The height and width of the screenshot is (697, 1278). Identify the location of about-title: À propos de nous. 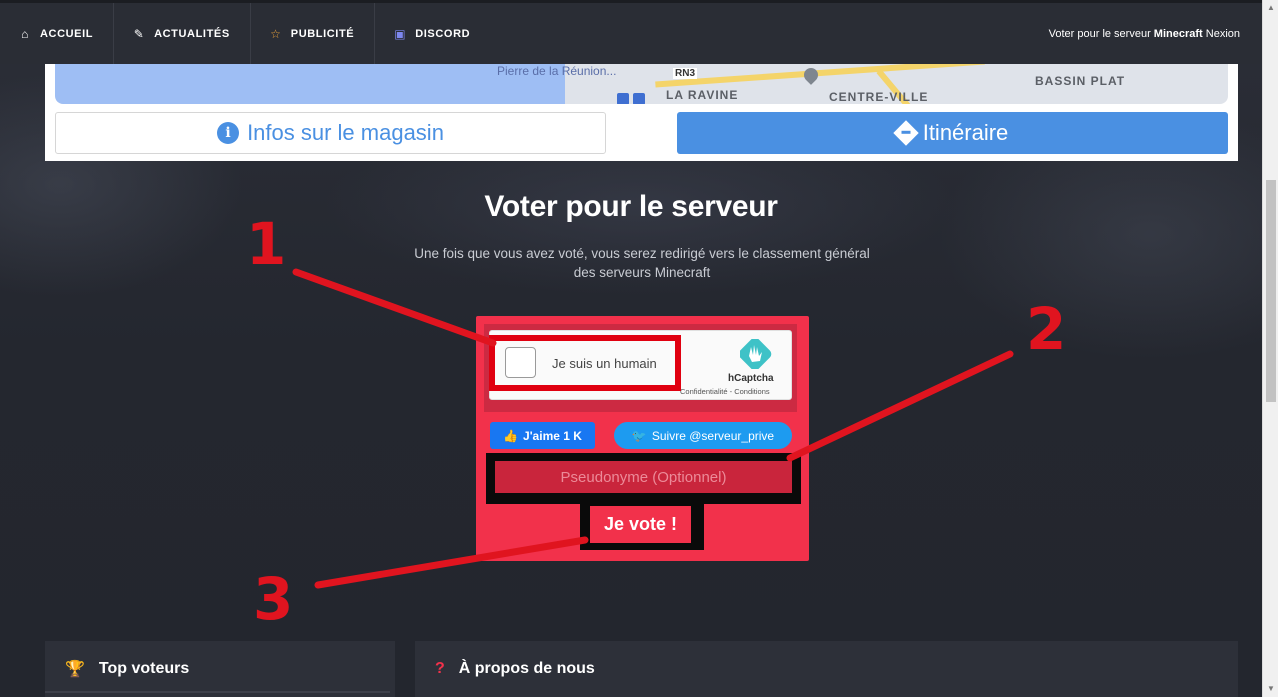
(526, 668).